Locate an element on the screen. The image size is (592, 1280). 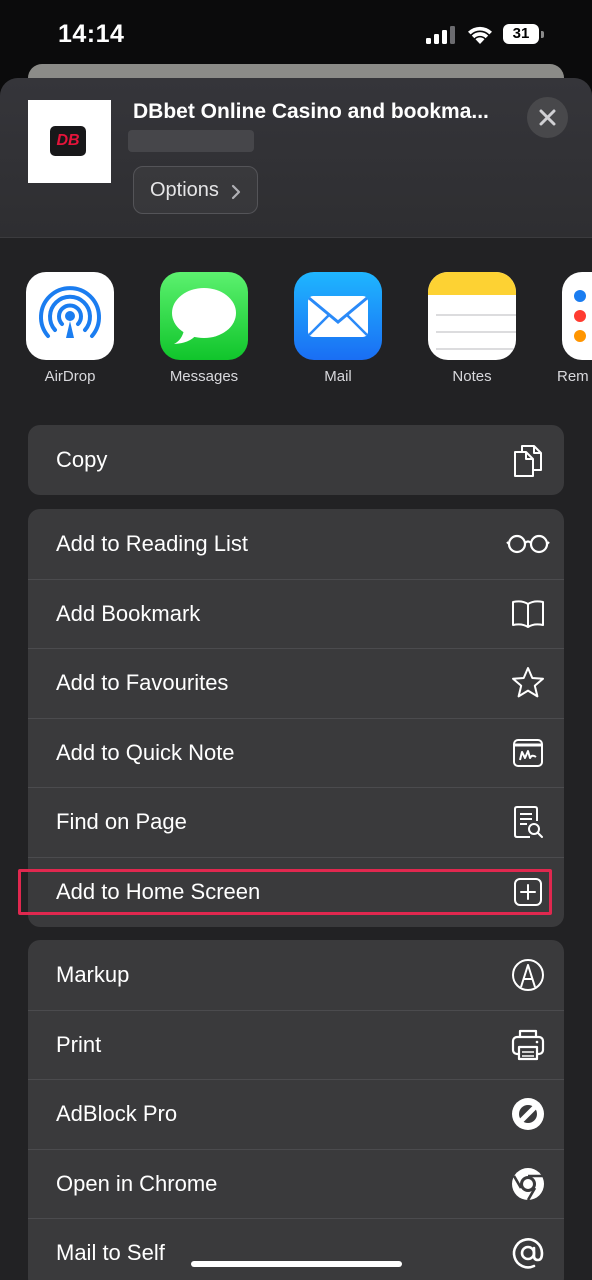
share-app-reminders: Rem is located at coordinates (571, 332).